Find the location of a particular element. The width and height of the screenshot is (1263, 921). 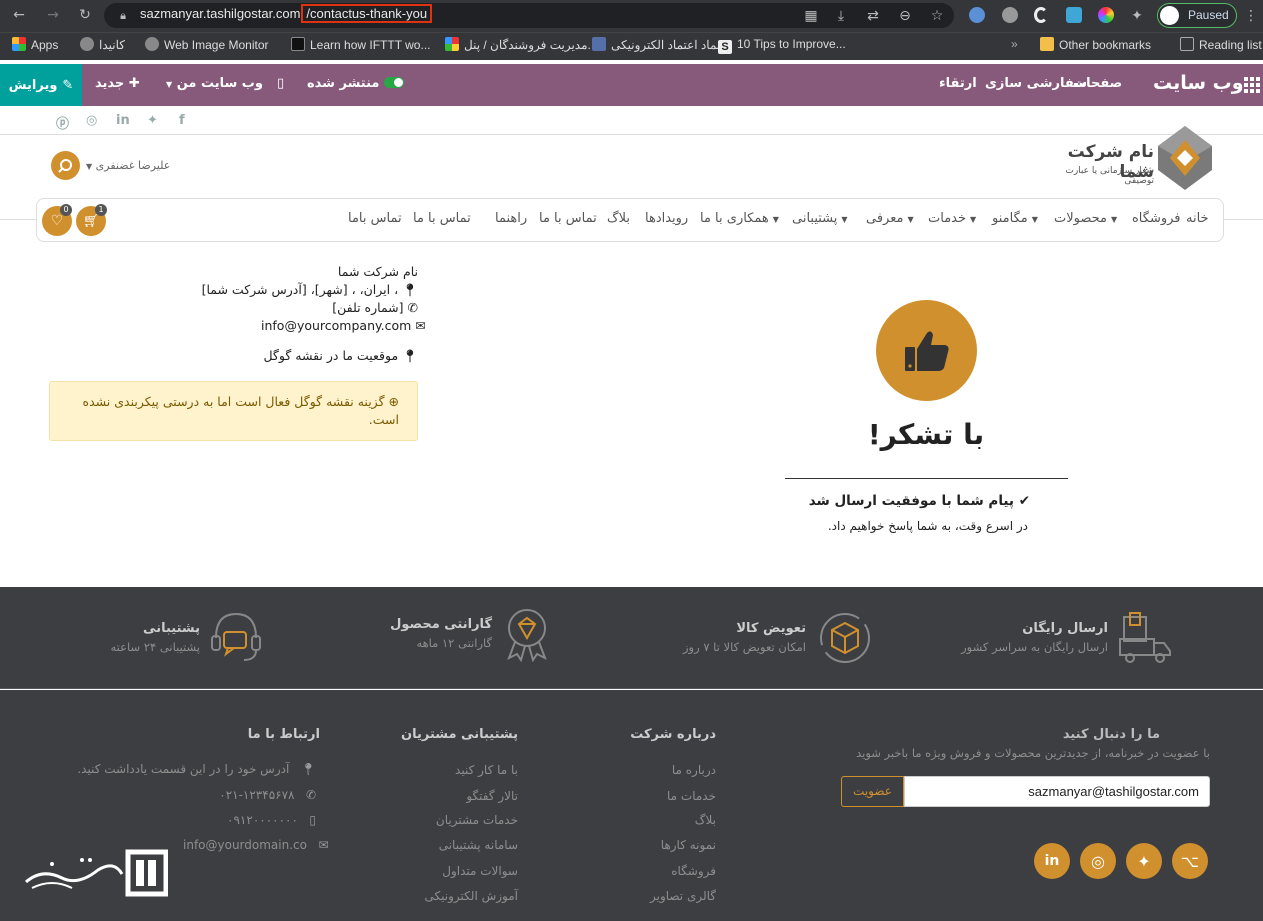

upgrade-menu: ارتقاء is located at coordinates (958, 83).